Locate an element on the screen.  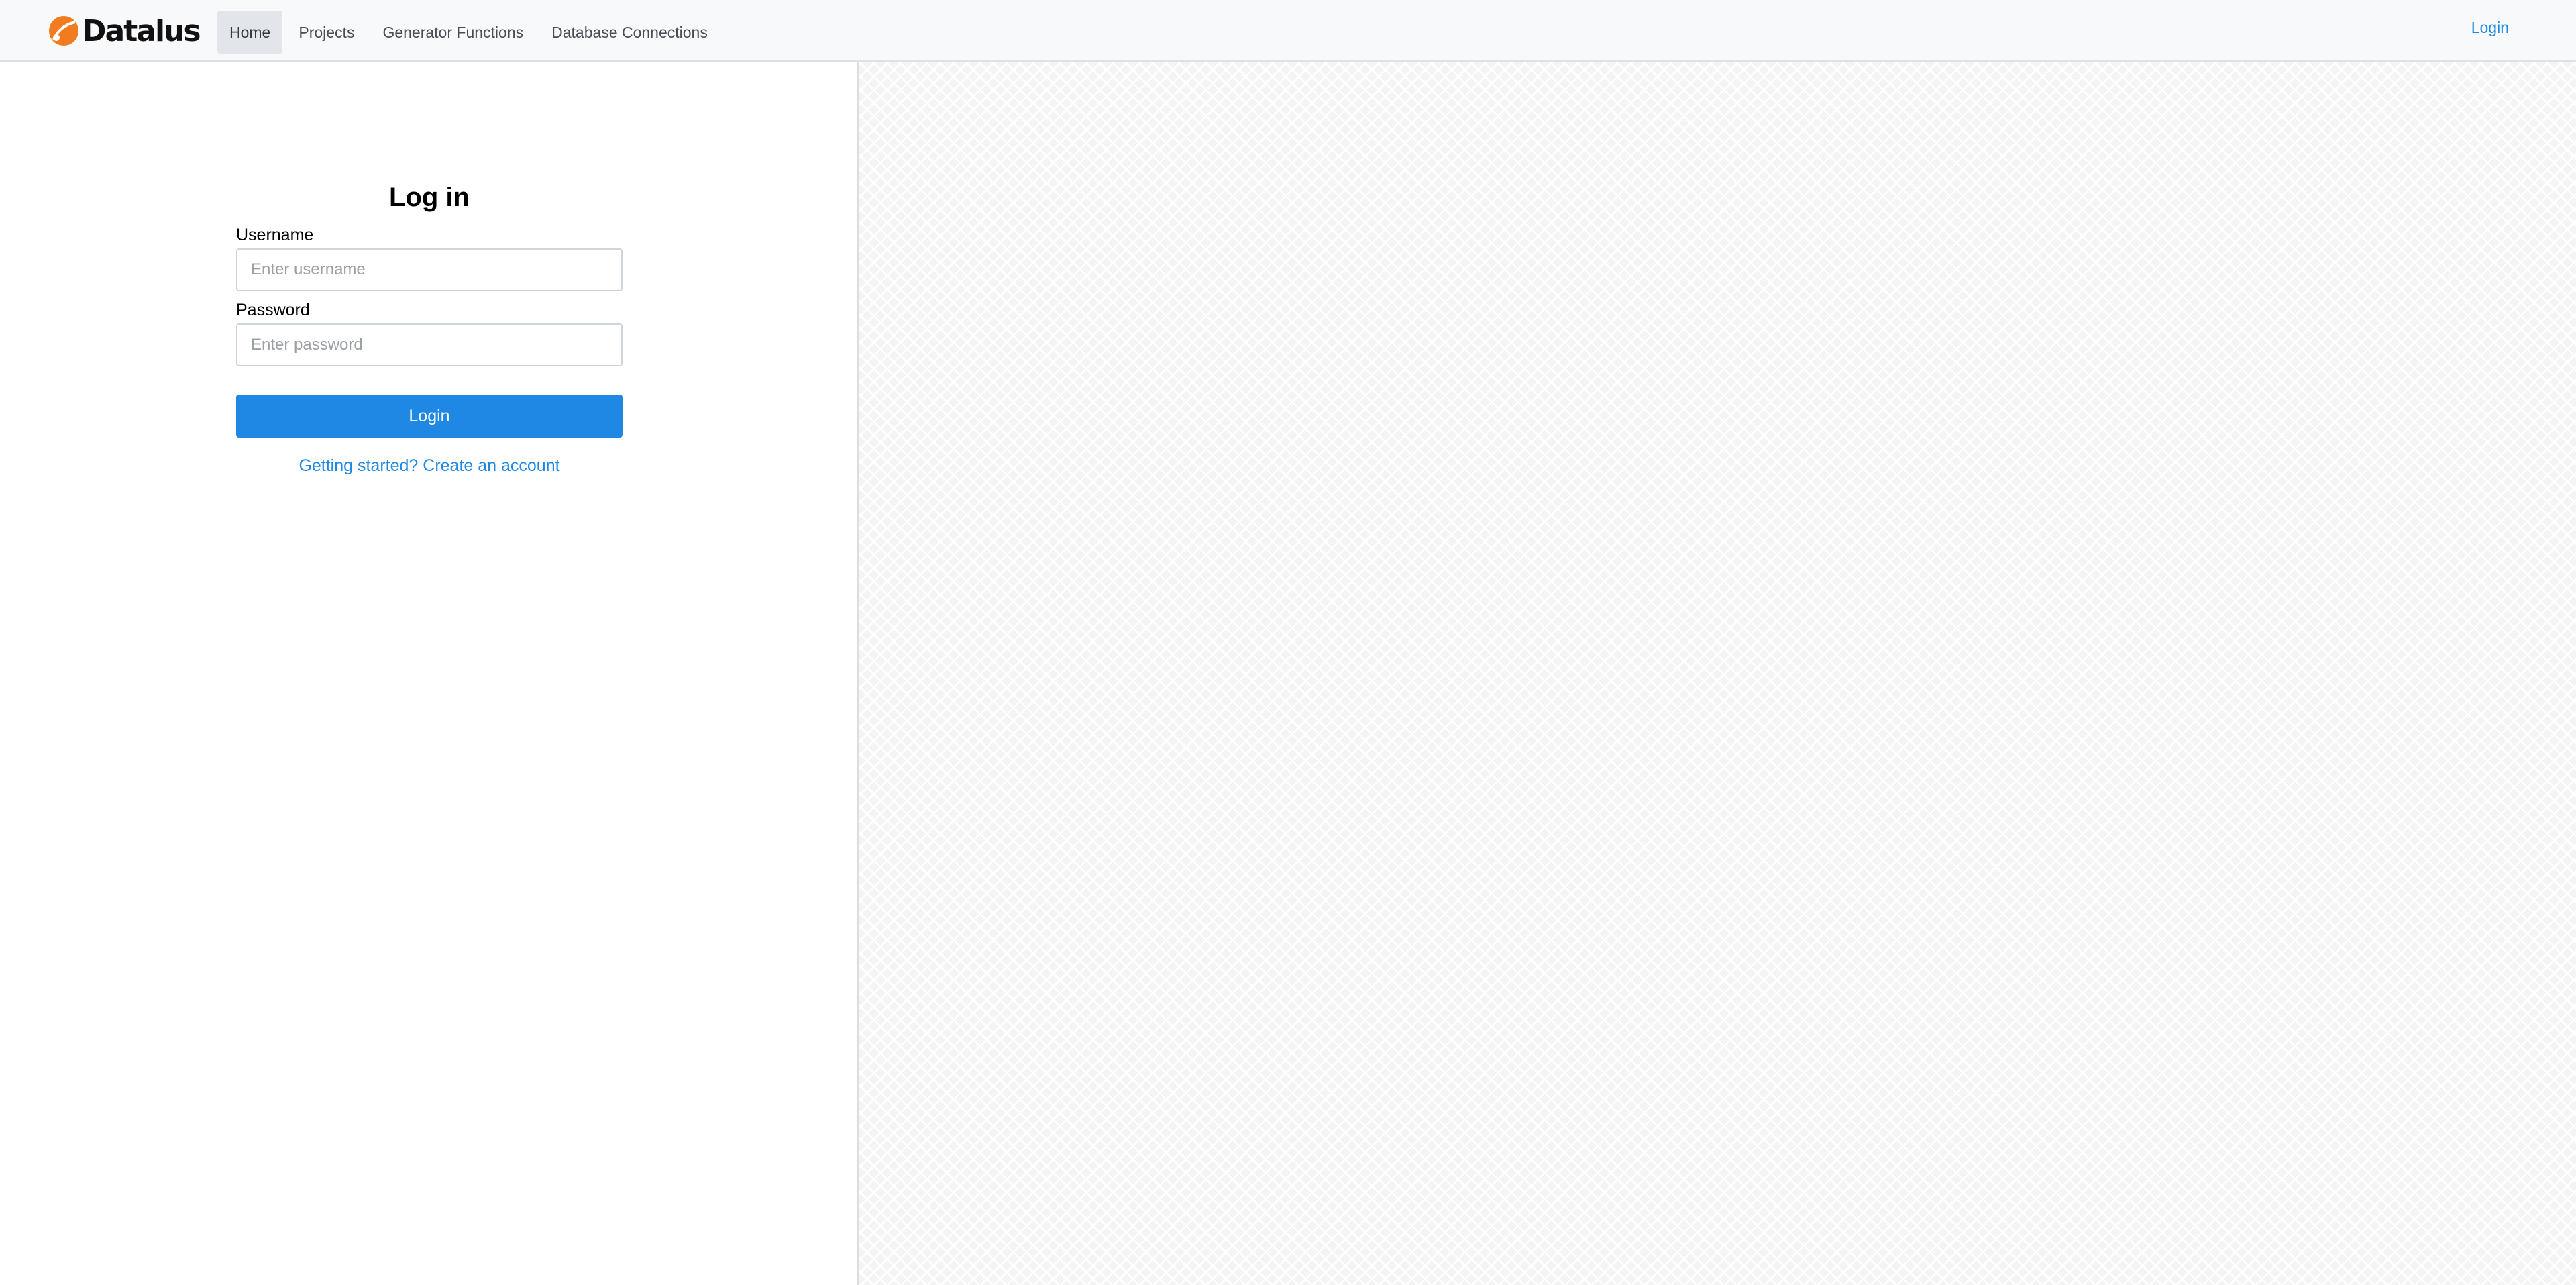
brand-name: Datalus is located at coordinates (141, 30).